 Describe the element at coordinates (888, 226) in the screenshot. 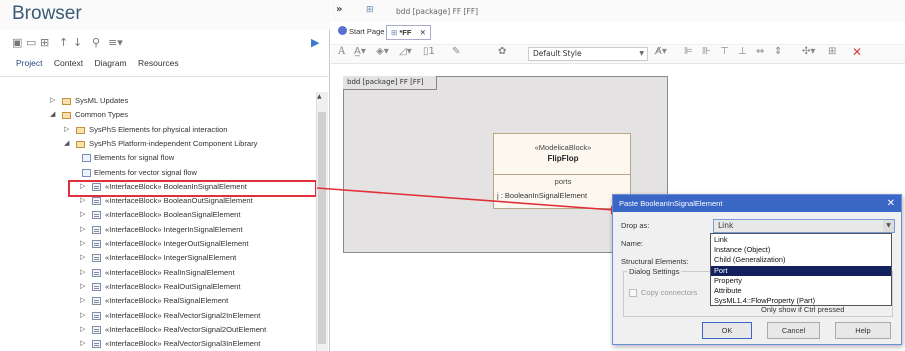

I see `chevron-down-icon: ▼` at that location.